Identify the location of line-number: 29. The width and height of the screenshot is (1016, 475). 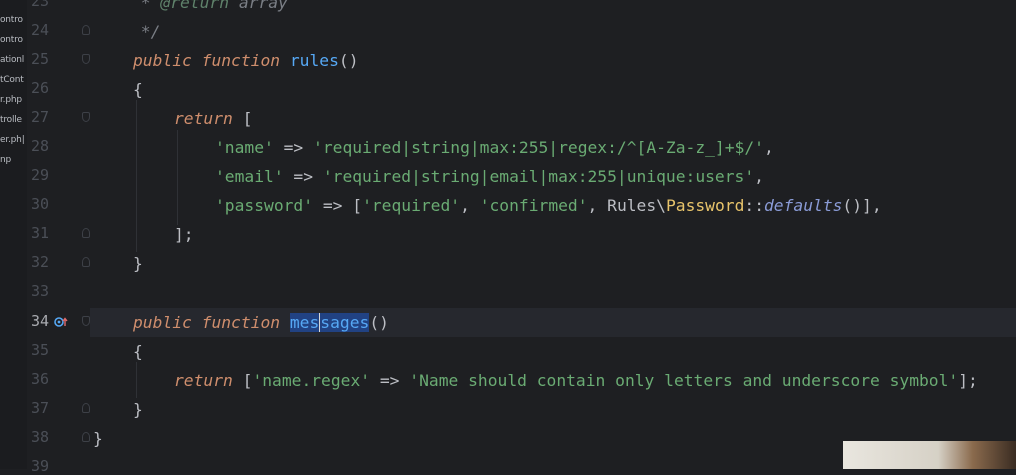
(39, 175).